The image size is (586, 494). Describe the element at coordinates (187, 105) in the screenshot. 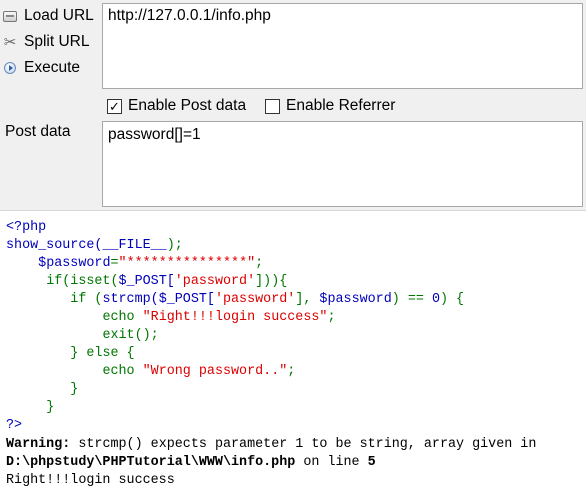

I see `enable-post-label: Enable Post data` at that location.